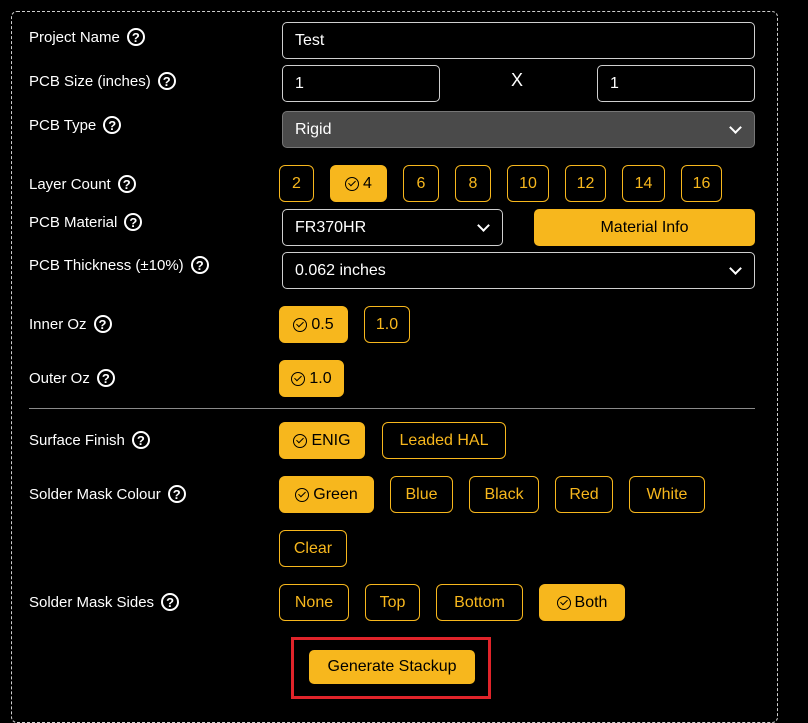 The image size is (808, 723). I want to click on pcb-thickness-select: 0.062 inches, so click(518, 270).